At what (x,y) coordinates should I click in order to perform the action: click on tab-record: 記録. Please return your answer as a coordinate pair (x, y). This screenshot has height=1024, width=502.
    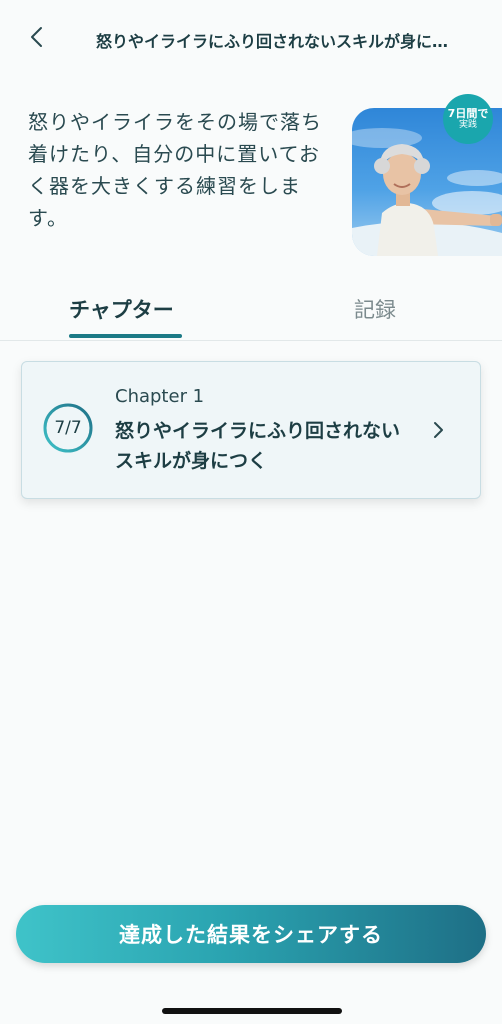
    Looking at the image, I should click on (375, 309).